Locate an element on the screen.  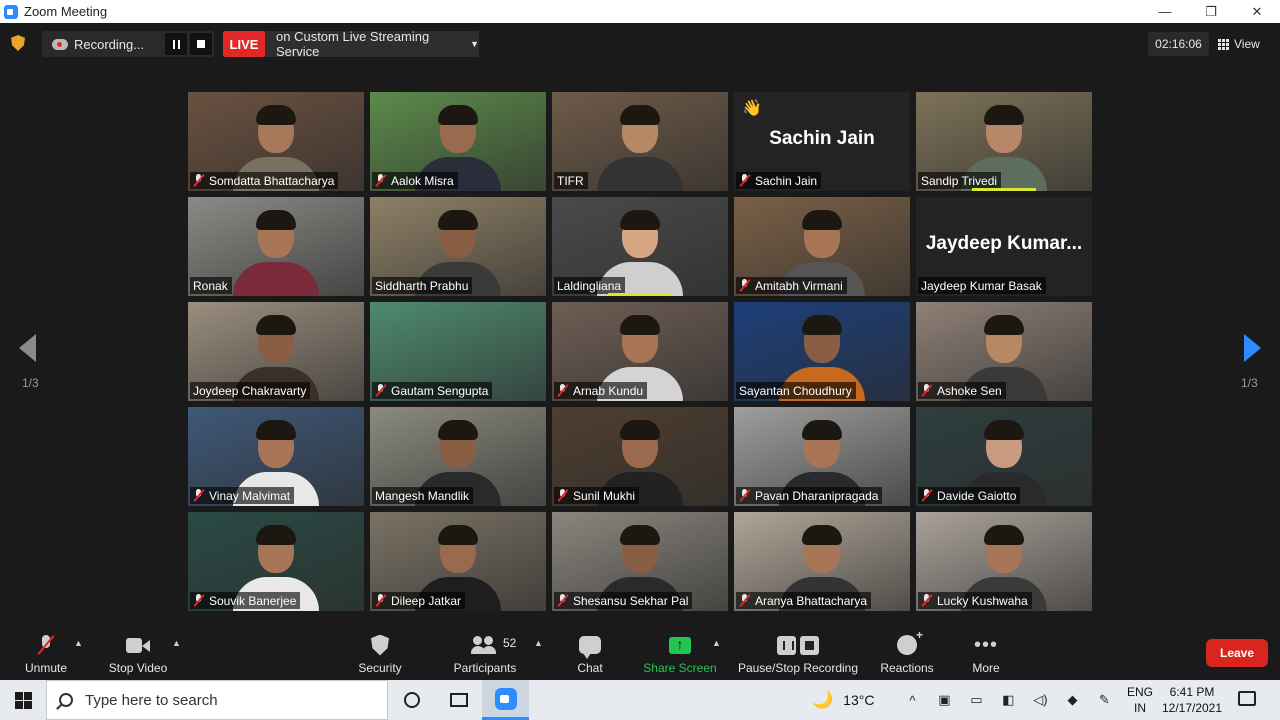
windows-start-icon is located at coordinates (23, 700).